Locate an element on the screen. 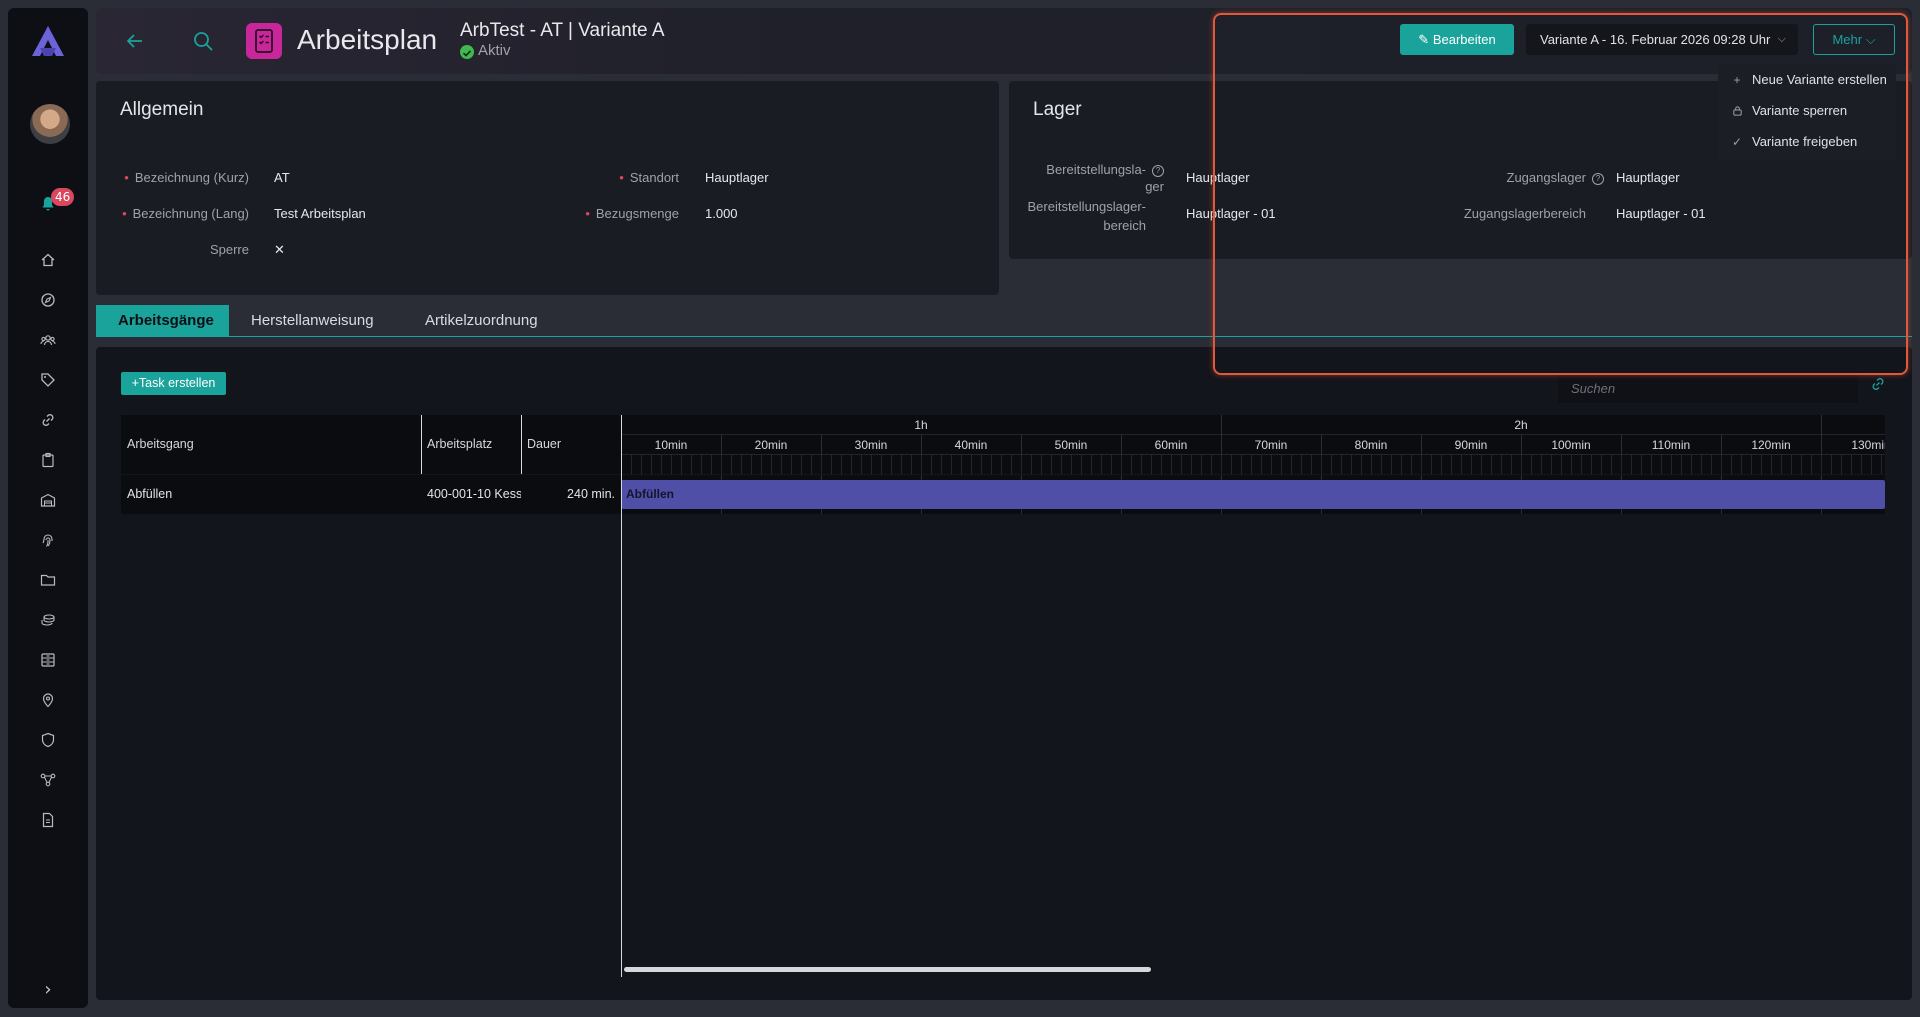  archive-icon is located at coordinates (48, 660).